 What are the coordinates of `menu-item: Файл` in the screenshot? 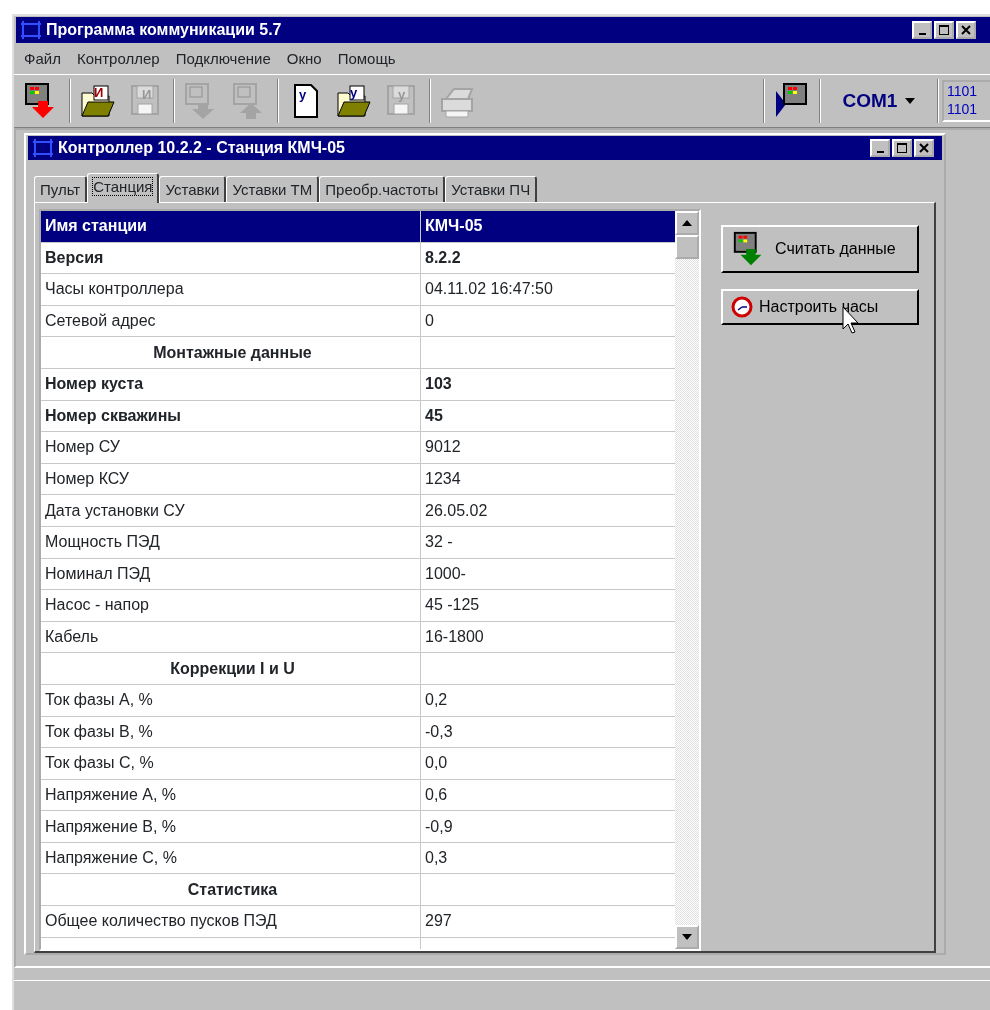 It's located at (42, 59).